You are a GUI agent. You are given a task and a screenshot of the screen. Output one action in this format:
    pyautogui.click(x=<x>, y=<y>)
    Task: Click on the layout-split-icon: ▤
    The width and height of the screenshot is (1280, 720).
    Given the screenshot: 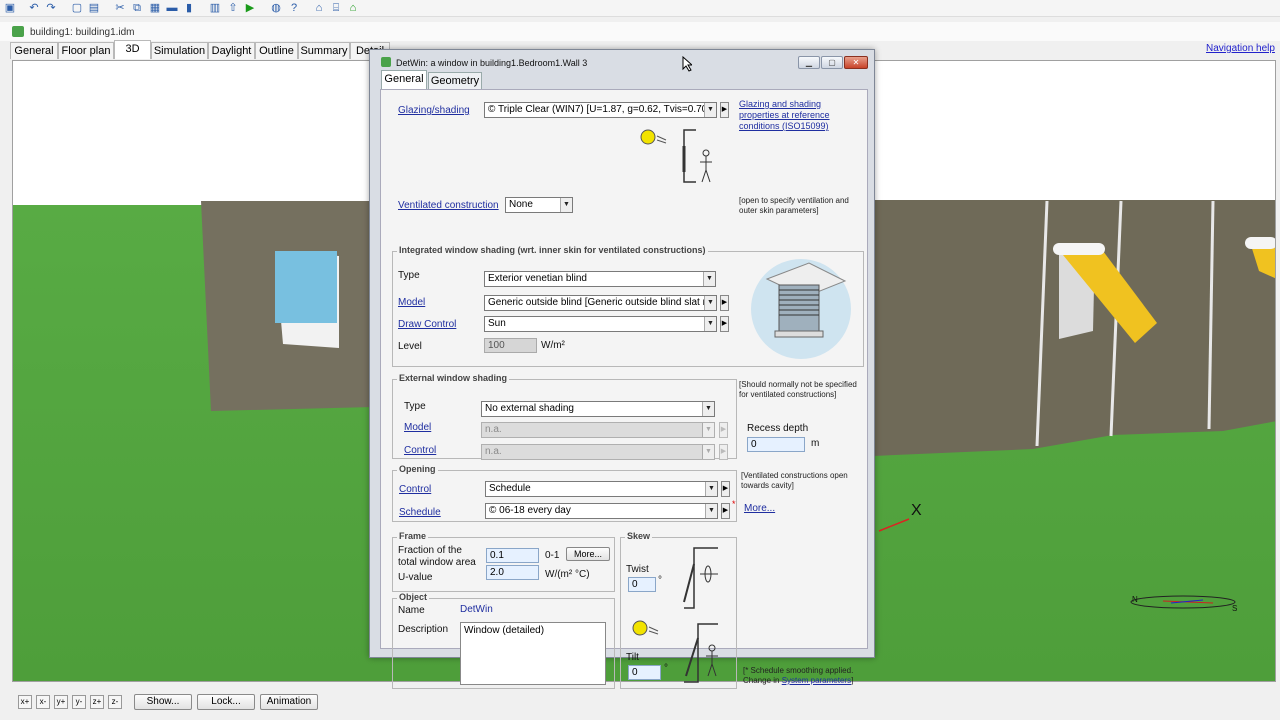 What is the action you would take?
    pyautogui.click(x=94, y=8)
    